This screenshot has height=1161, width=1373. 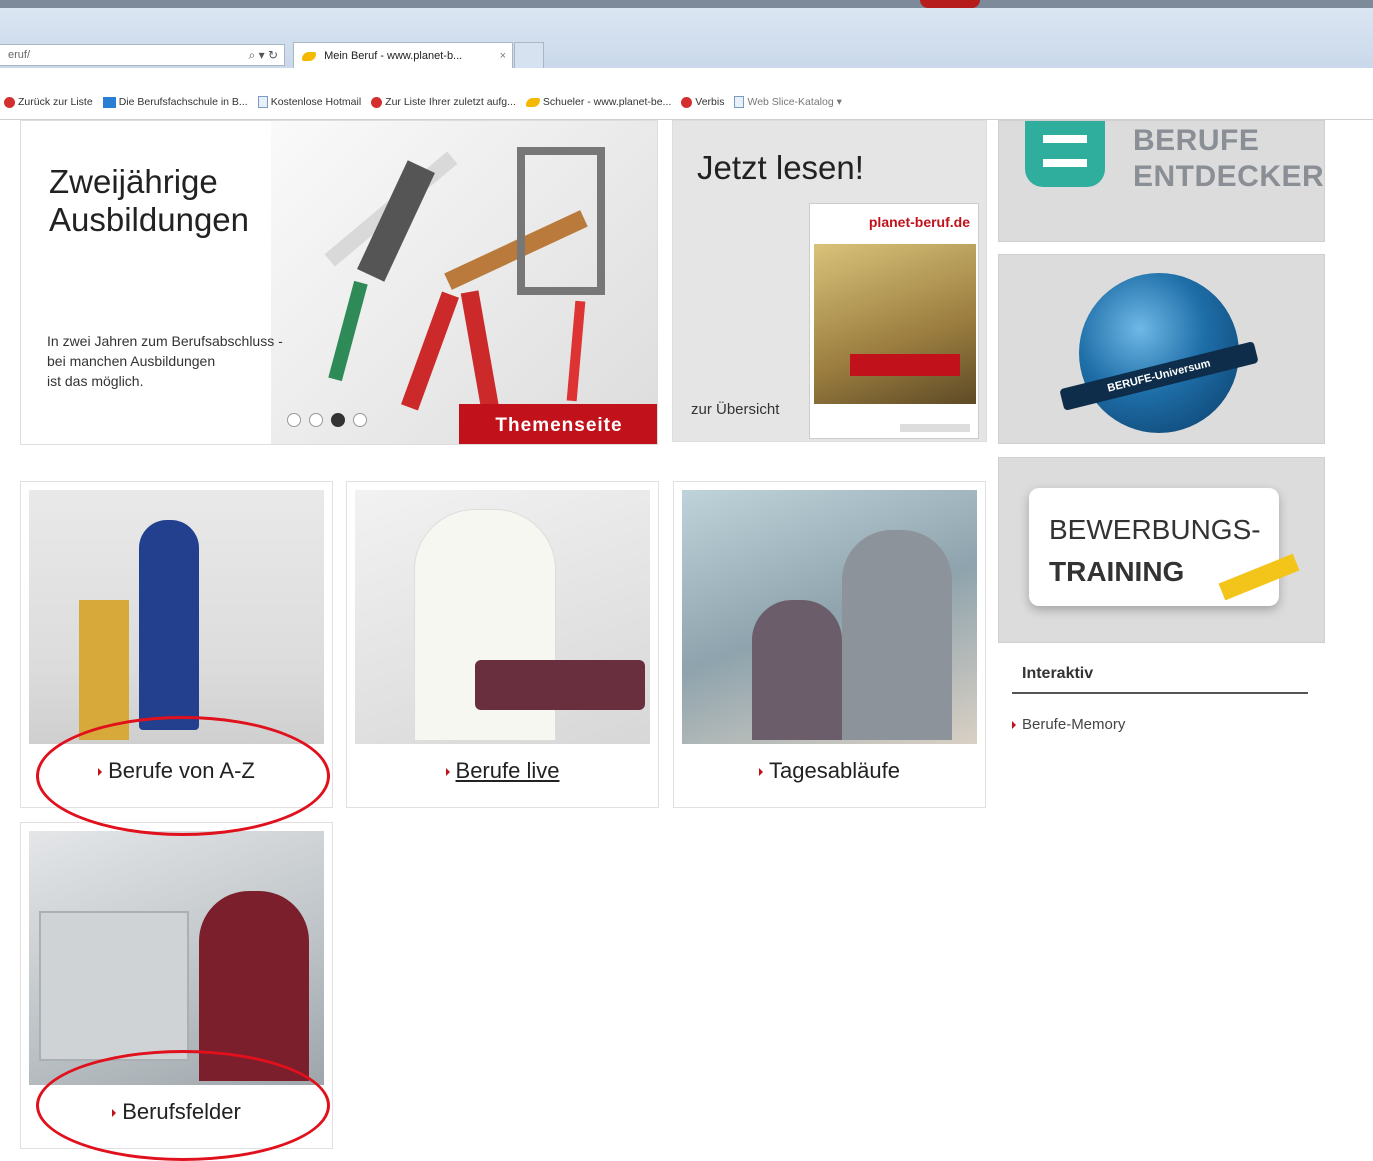 I want to click on berufe-memory-link: Berufe-Memory, so click(x=1068, y=724).